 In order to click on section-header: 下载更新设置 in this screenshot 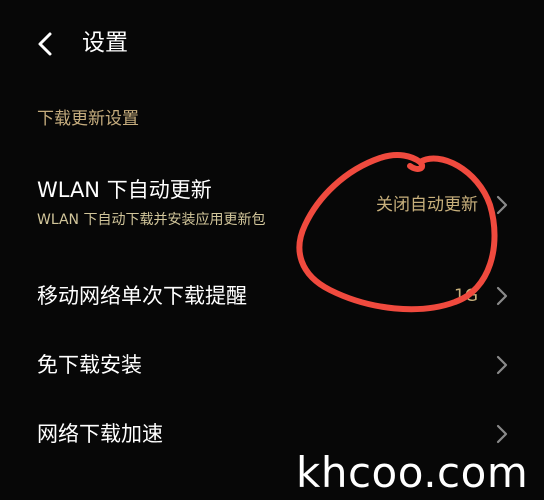, I will do `click(88, 119)`.